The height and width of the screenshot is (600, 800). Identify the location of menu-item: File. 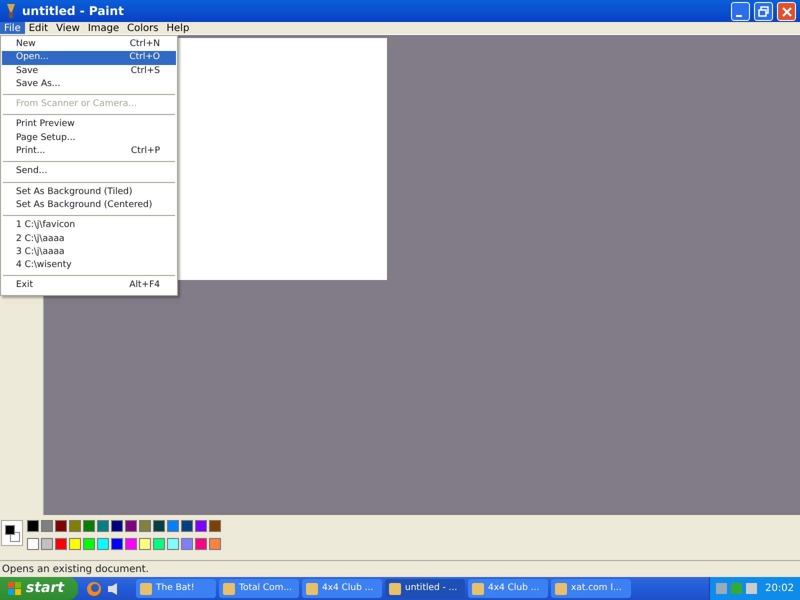
(12, 28).